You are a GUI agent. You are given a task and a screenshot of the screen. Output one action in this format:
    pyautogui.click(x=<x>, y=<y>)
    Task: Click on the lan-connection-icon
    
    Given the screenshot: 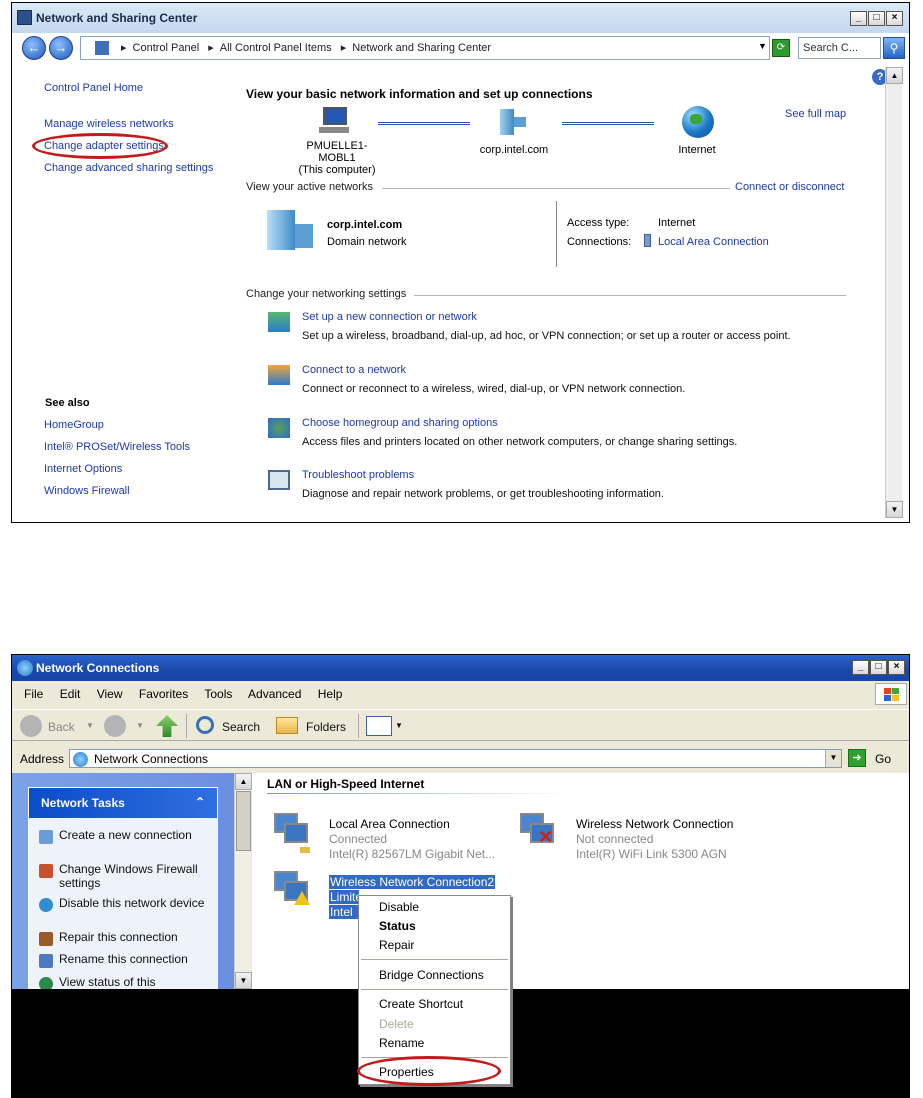 What is the action you would take?
    pyautogui.click(x=290, y=834)
    